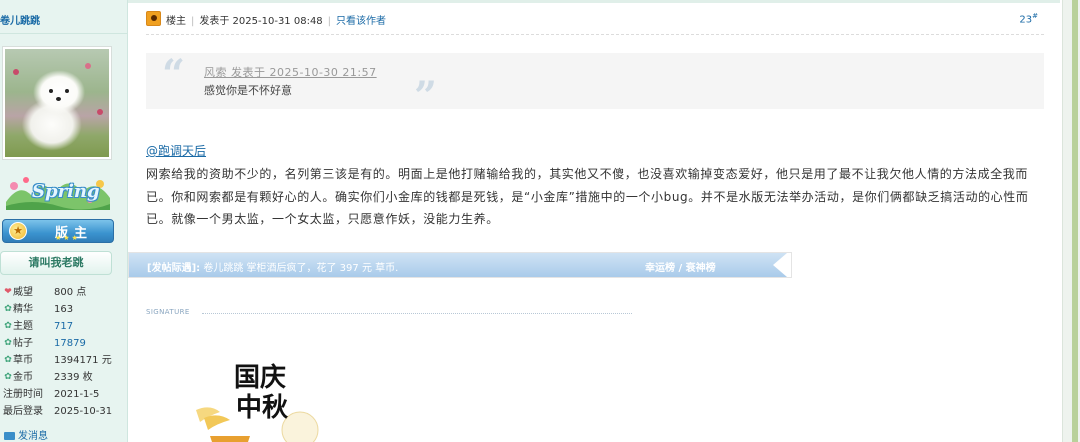 This screenshot has height=442, width=1080. I want to click on rank-stars-icon: ★★★, so click(67, 238).